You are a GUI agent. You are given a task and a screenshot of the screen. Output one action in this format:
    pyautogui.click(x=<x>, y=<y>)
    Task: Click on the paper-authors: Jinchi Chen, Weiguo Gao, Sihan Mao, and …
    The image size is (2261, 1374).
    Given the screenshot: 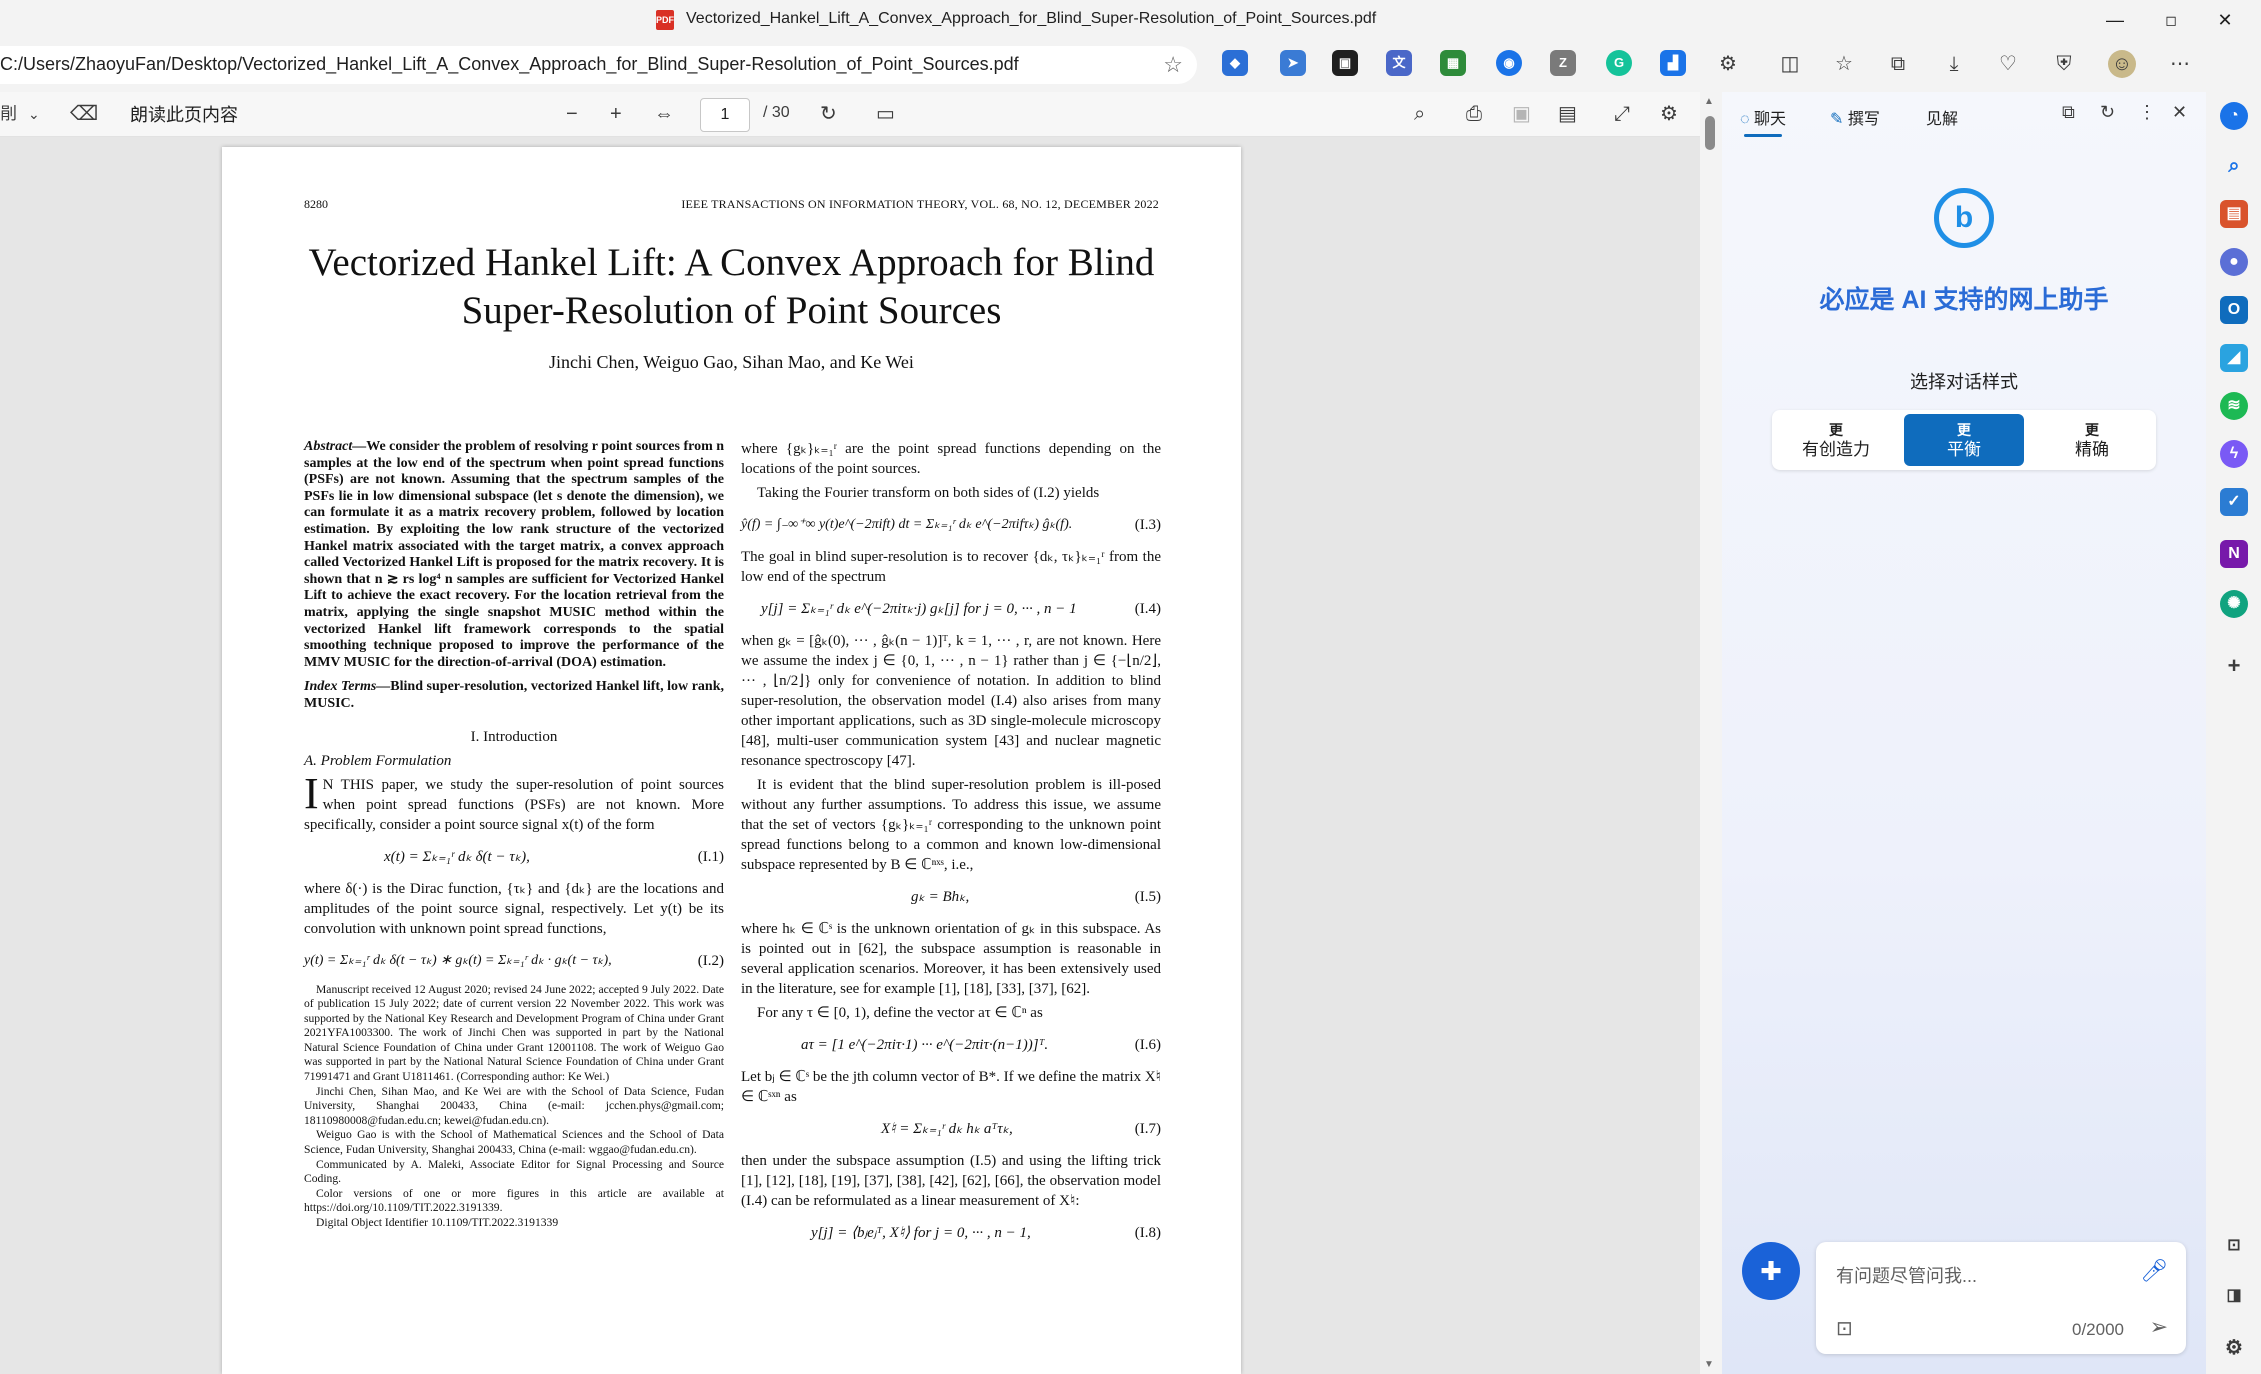 What is the action you would take?
    pyautogui.click(x=731, y=362)
    